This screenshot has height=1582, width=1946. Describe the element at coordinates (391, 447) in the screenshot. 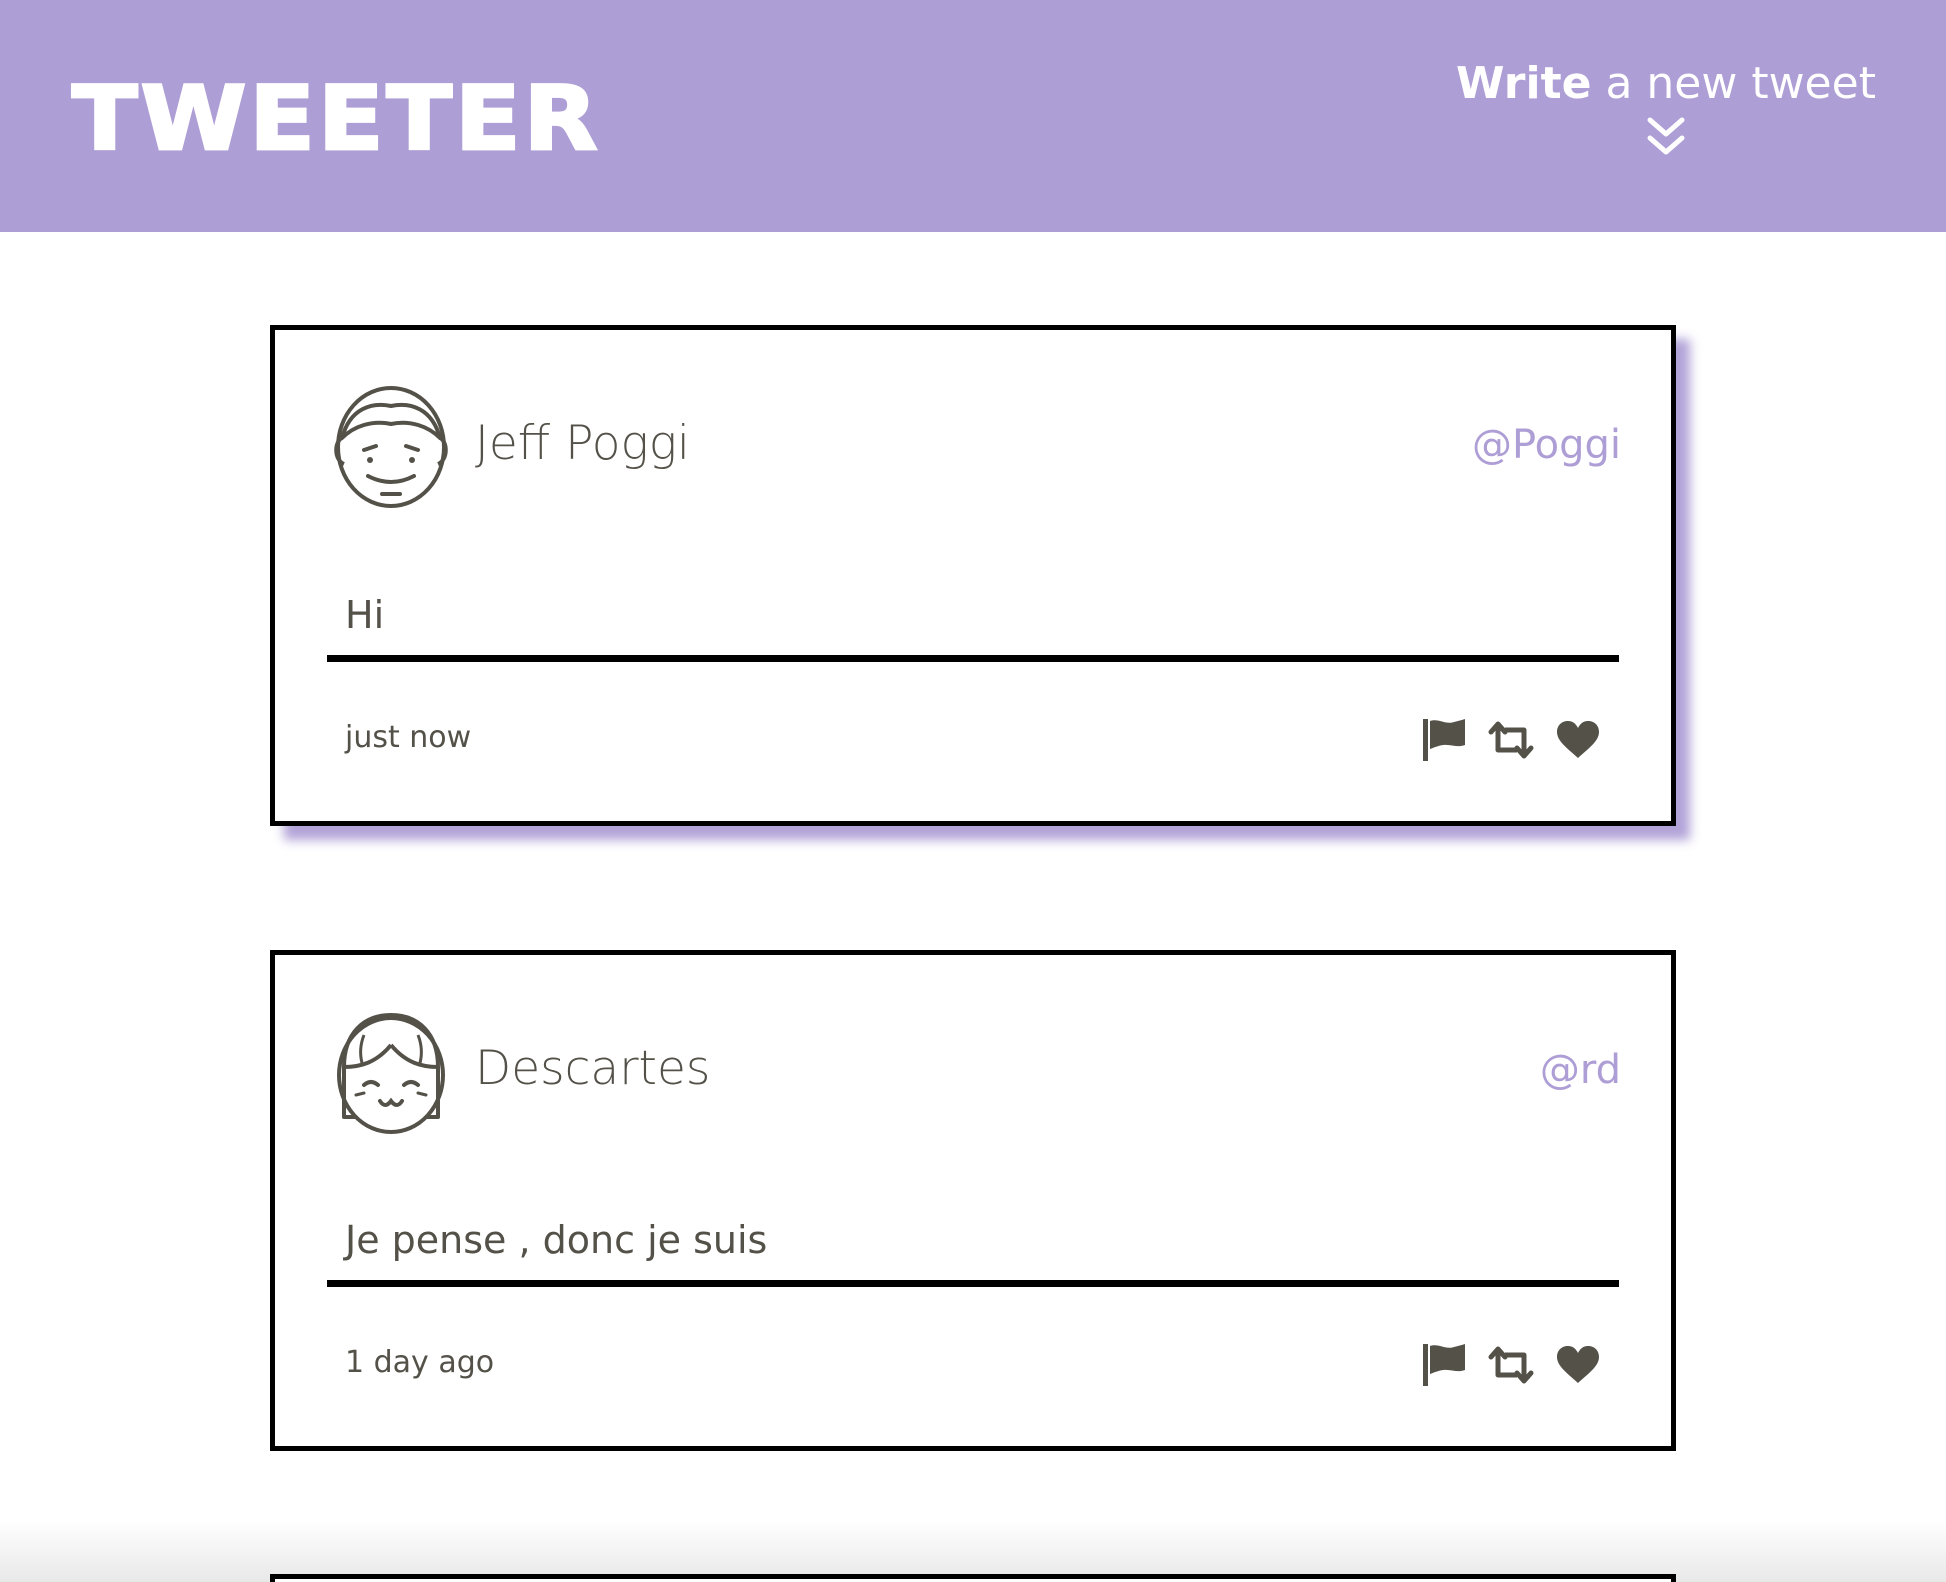

I see `male-face-avatar-icon` at that location.